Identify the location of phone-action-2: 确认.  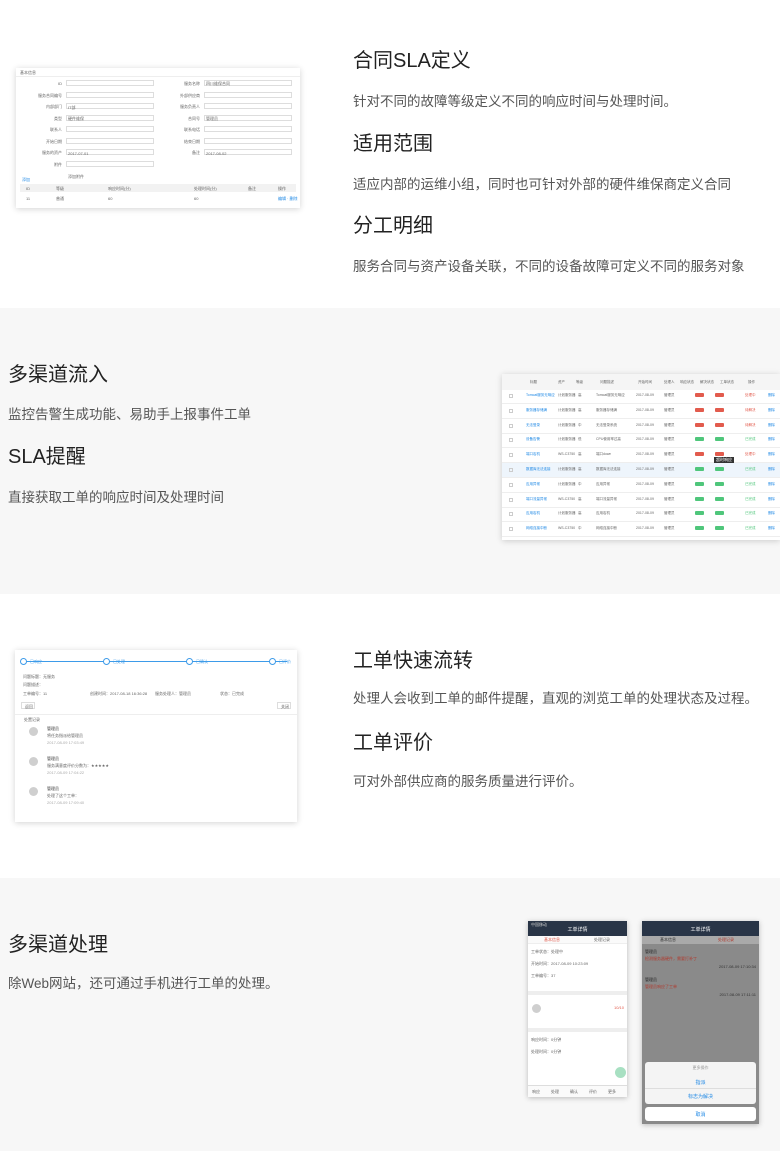
(574, 1092).